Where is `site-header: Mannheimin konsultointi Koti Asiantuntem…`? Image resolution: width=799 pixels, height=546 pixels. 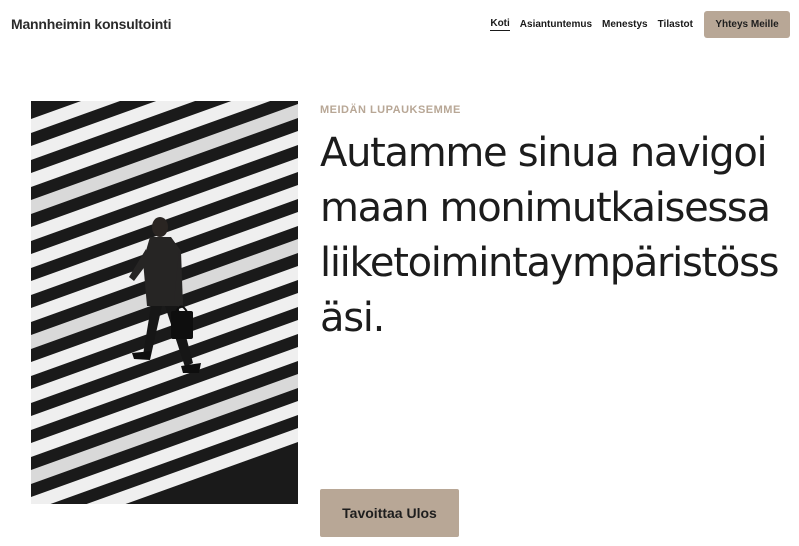
site-header: Mannheimin konsultointi Koti Asiantuntem… is located at coordinates (399, 24).